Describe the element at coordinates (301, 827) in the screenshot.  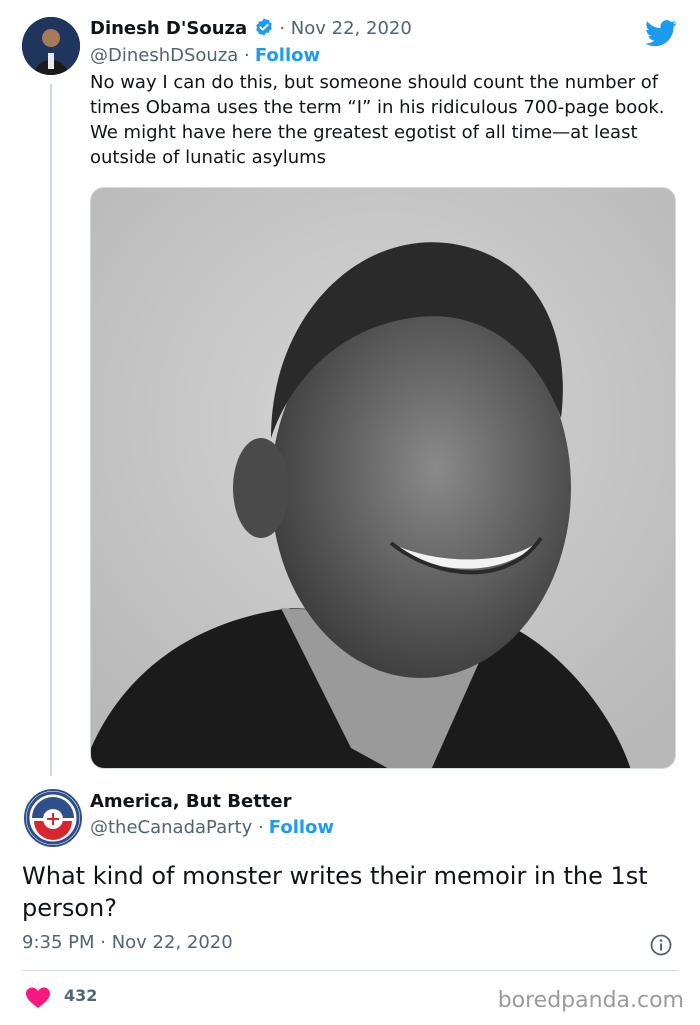
I see `reply-follow-button: Follow` at that location.